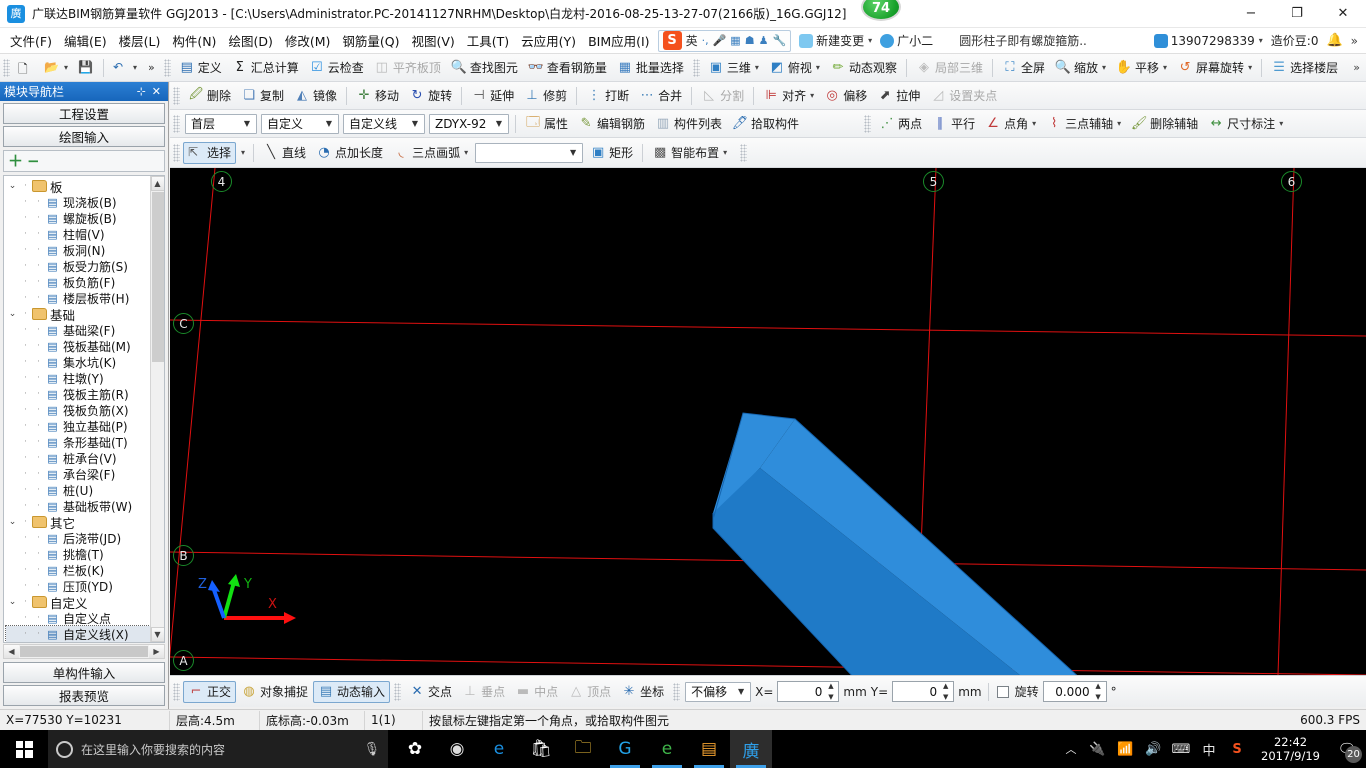  What do you see at coordinates (1097, 749) in the screenshot?
I see `battery-icon: 🔌` at bounding box center [1097, 749].